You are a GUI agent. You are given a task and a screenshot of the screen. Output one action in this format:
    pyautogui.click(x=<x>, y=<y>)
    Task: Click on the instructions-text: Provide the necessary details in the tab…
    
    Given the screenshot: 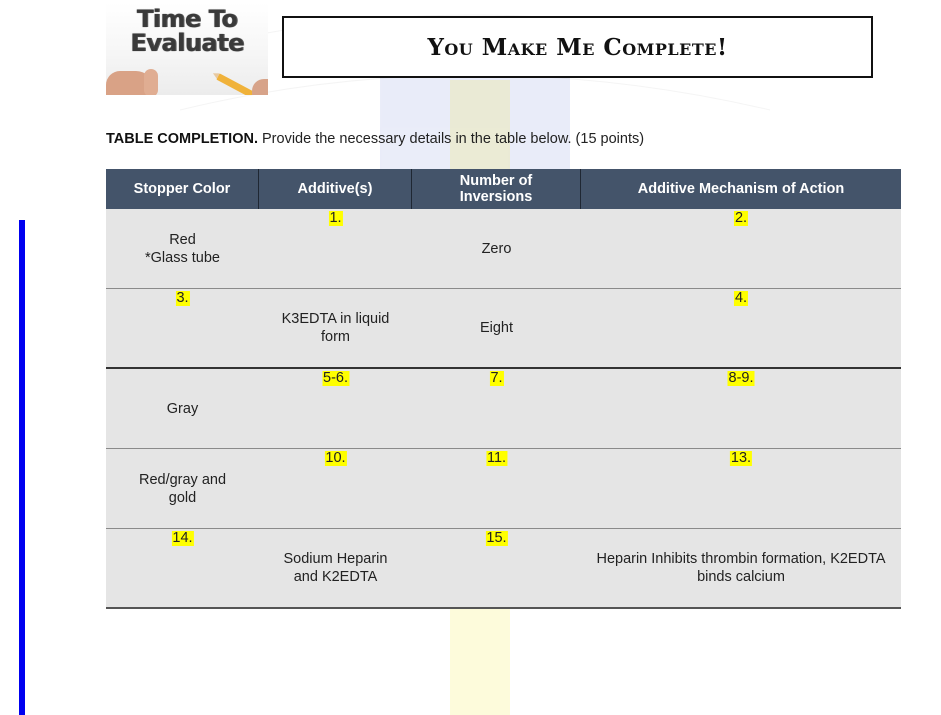 What is the action you would take?
    pyautogui.click(x=451, y=139)
    